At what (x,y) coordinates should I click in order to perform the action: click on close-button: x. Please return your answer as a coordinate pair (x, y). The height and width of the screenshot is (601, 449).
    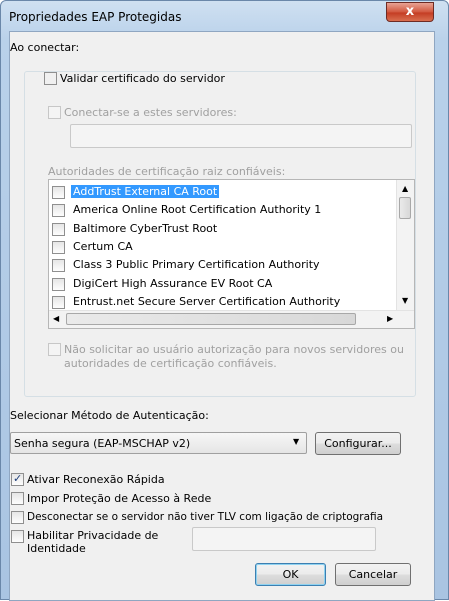
    Looking at the image, I should click on (410, 12).